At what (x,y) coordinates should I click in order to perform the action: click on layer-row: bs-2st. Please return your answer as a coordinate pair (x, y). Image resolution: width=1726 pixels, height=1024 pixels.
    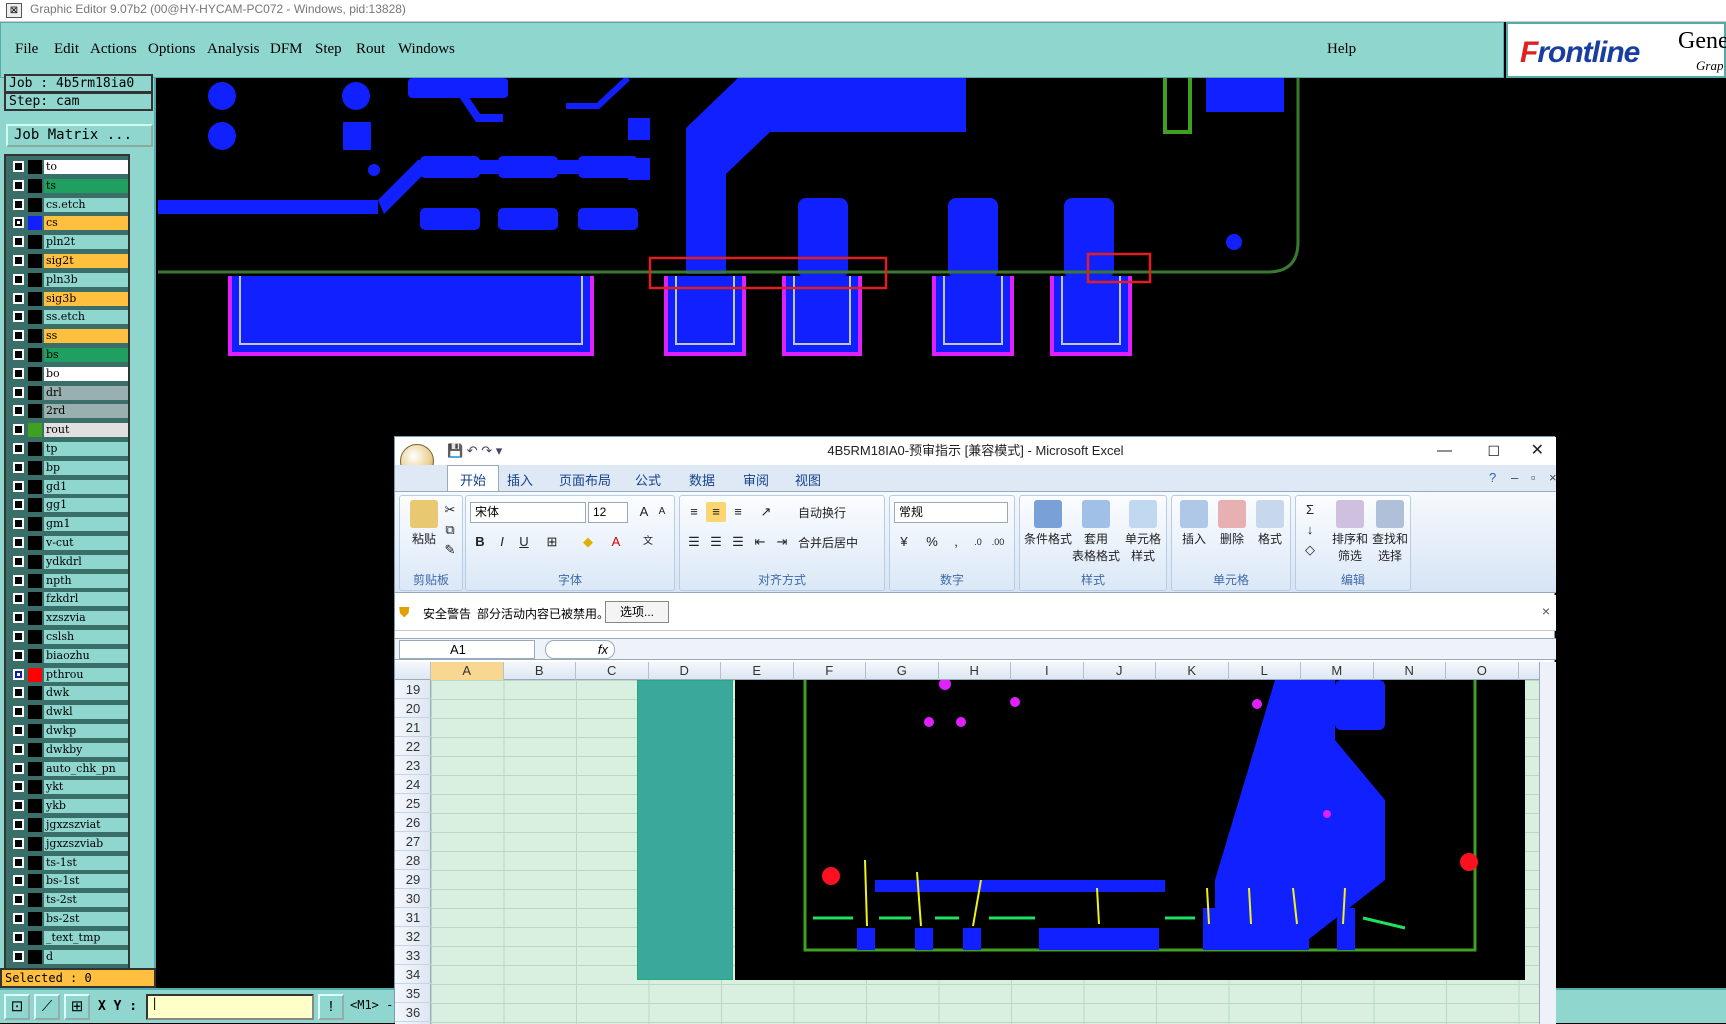
    Looking at the image, I should click on (68, 919).